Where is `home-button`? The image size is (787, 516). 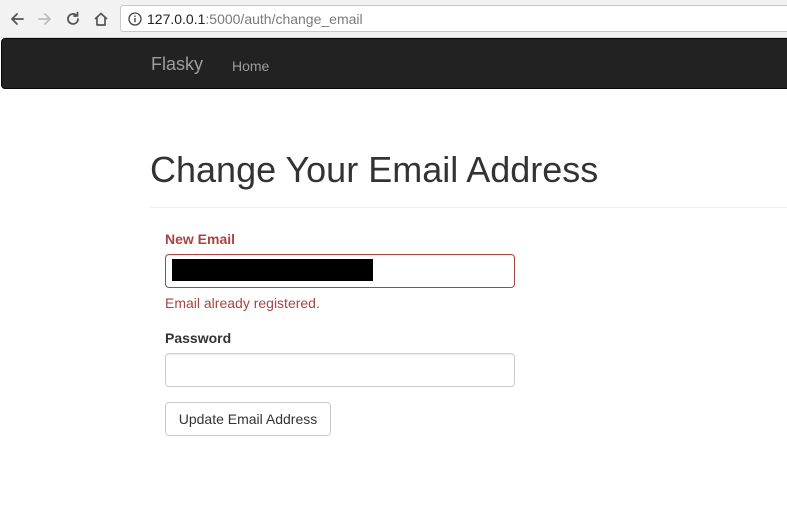 home-button is located at coordinates (101, 19).